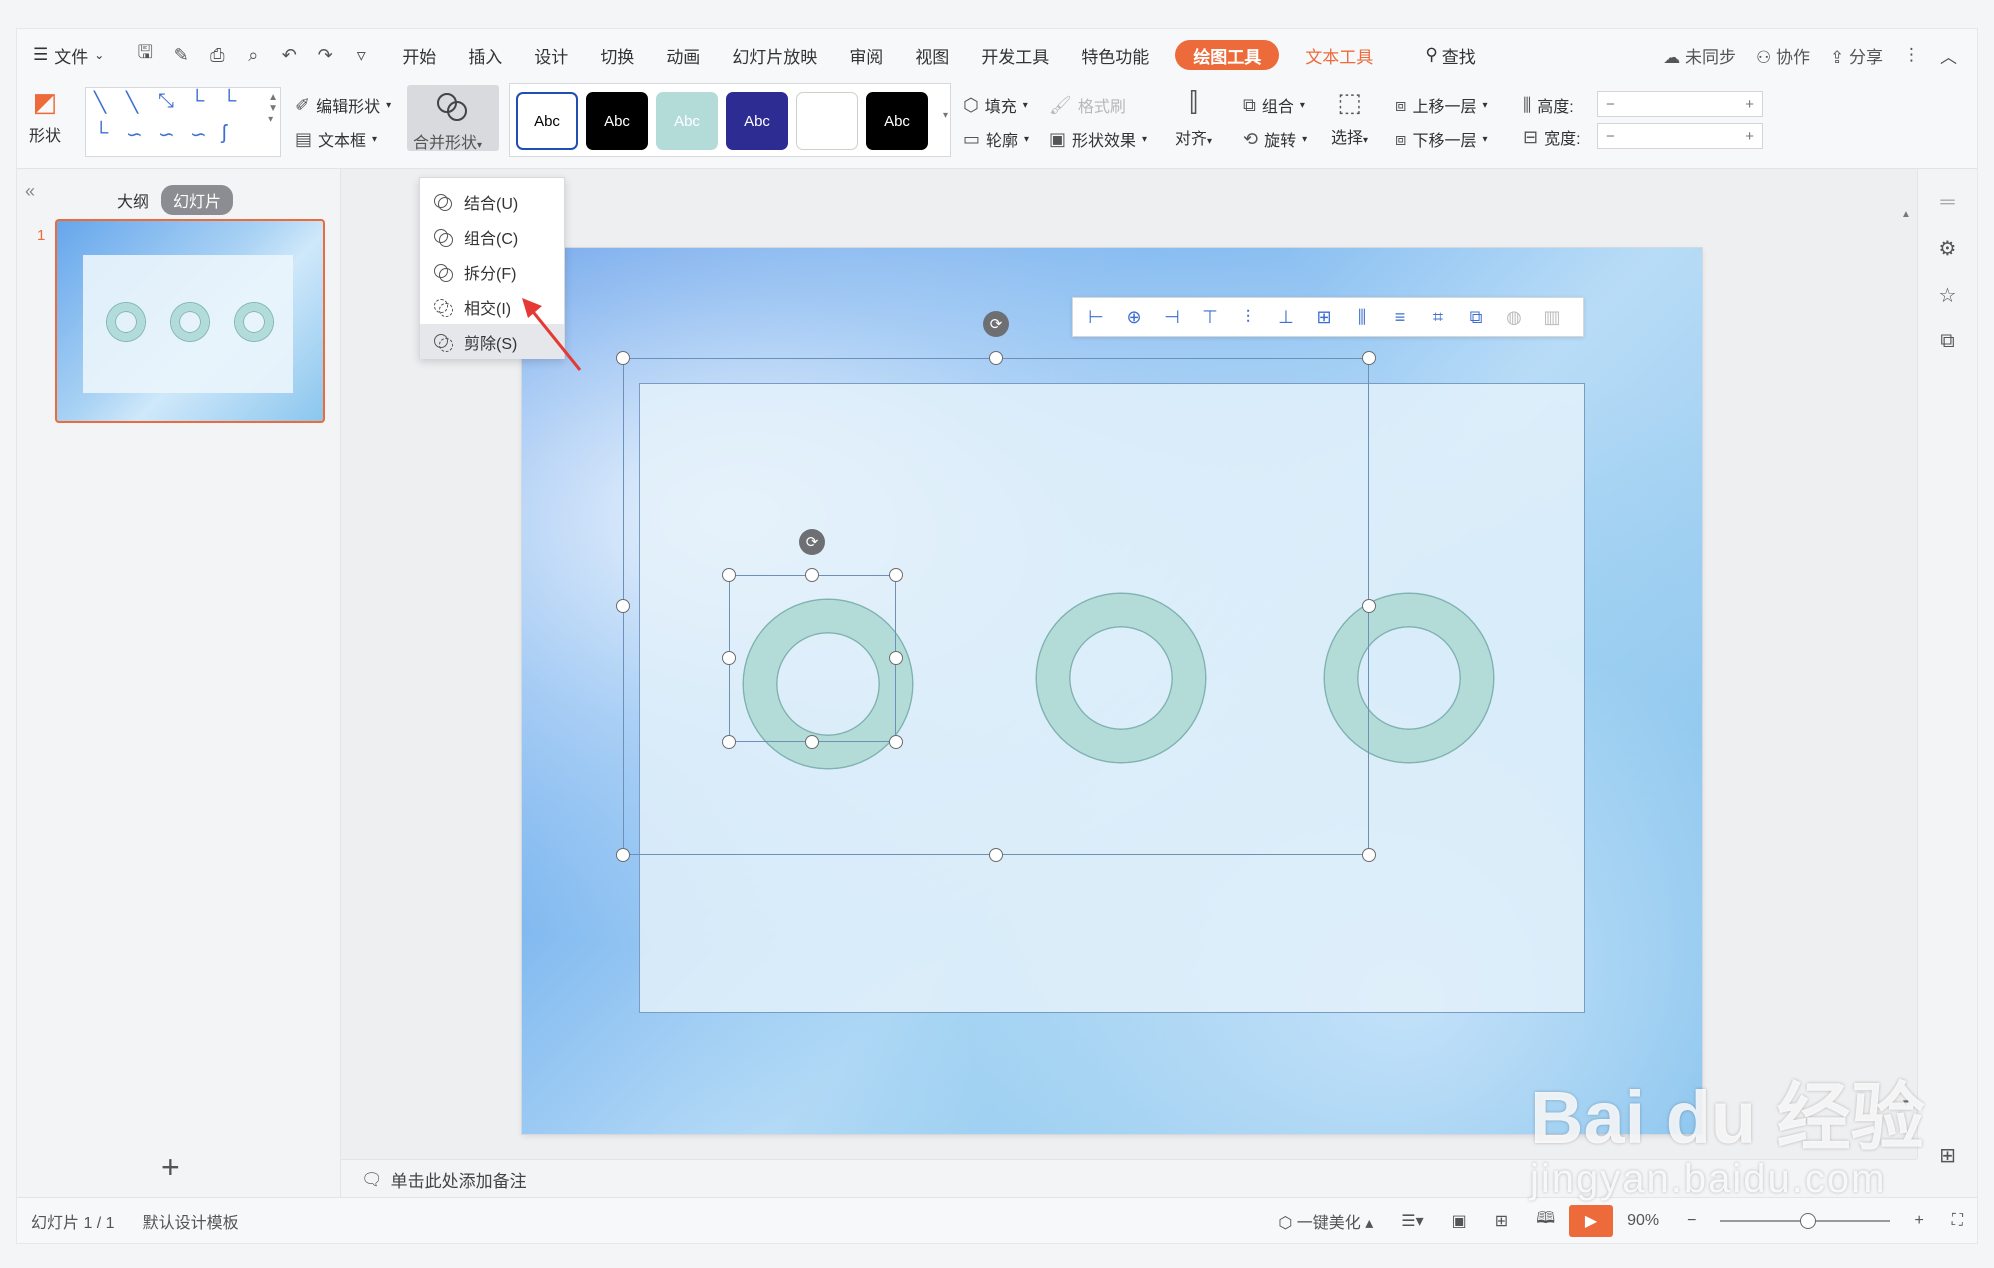  What do you see at coordinates (198, 134) in the screenshot?
I see `curve-double-icon: ∽` at bounding box center [198, 134].